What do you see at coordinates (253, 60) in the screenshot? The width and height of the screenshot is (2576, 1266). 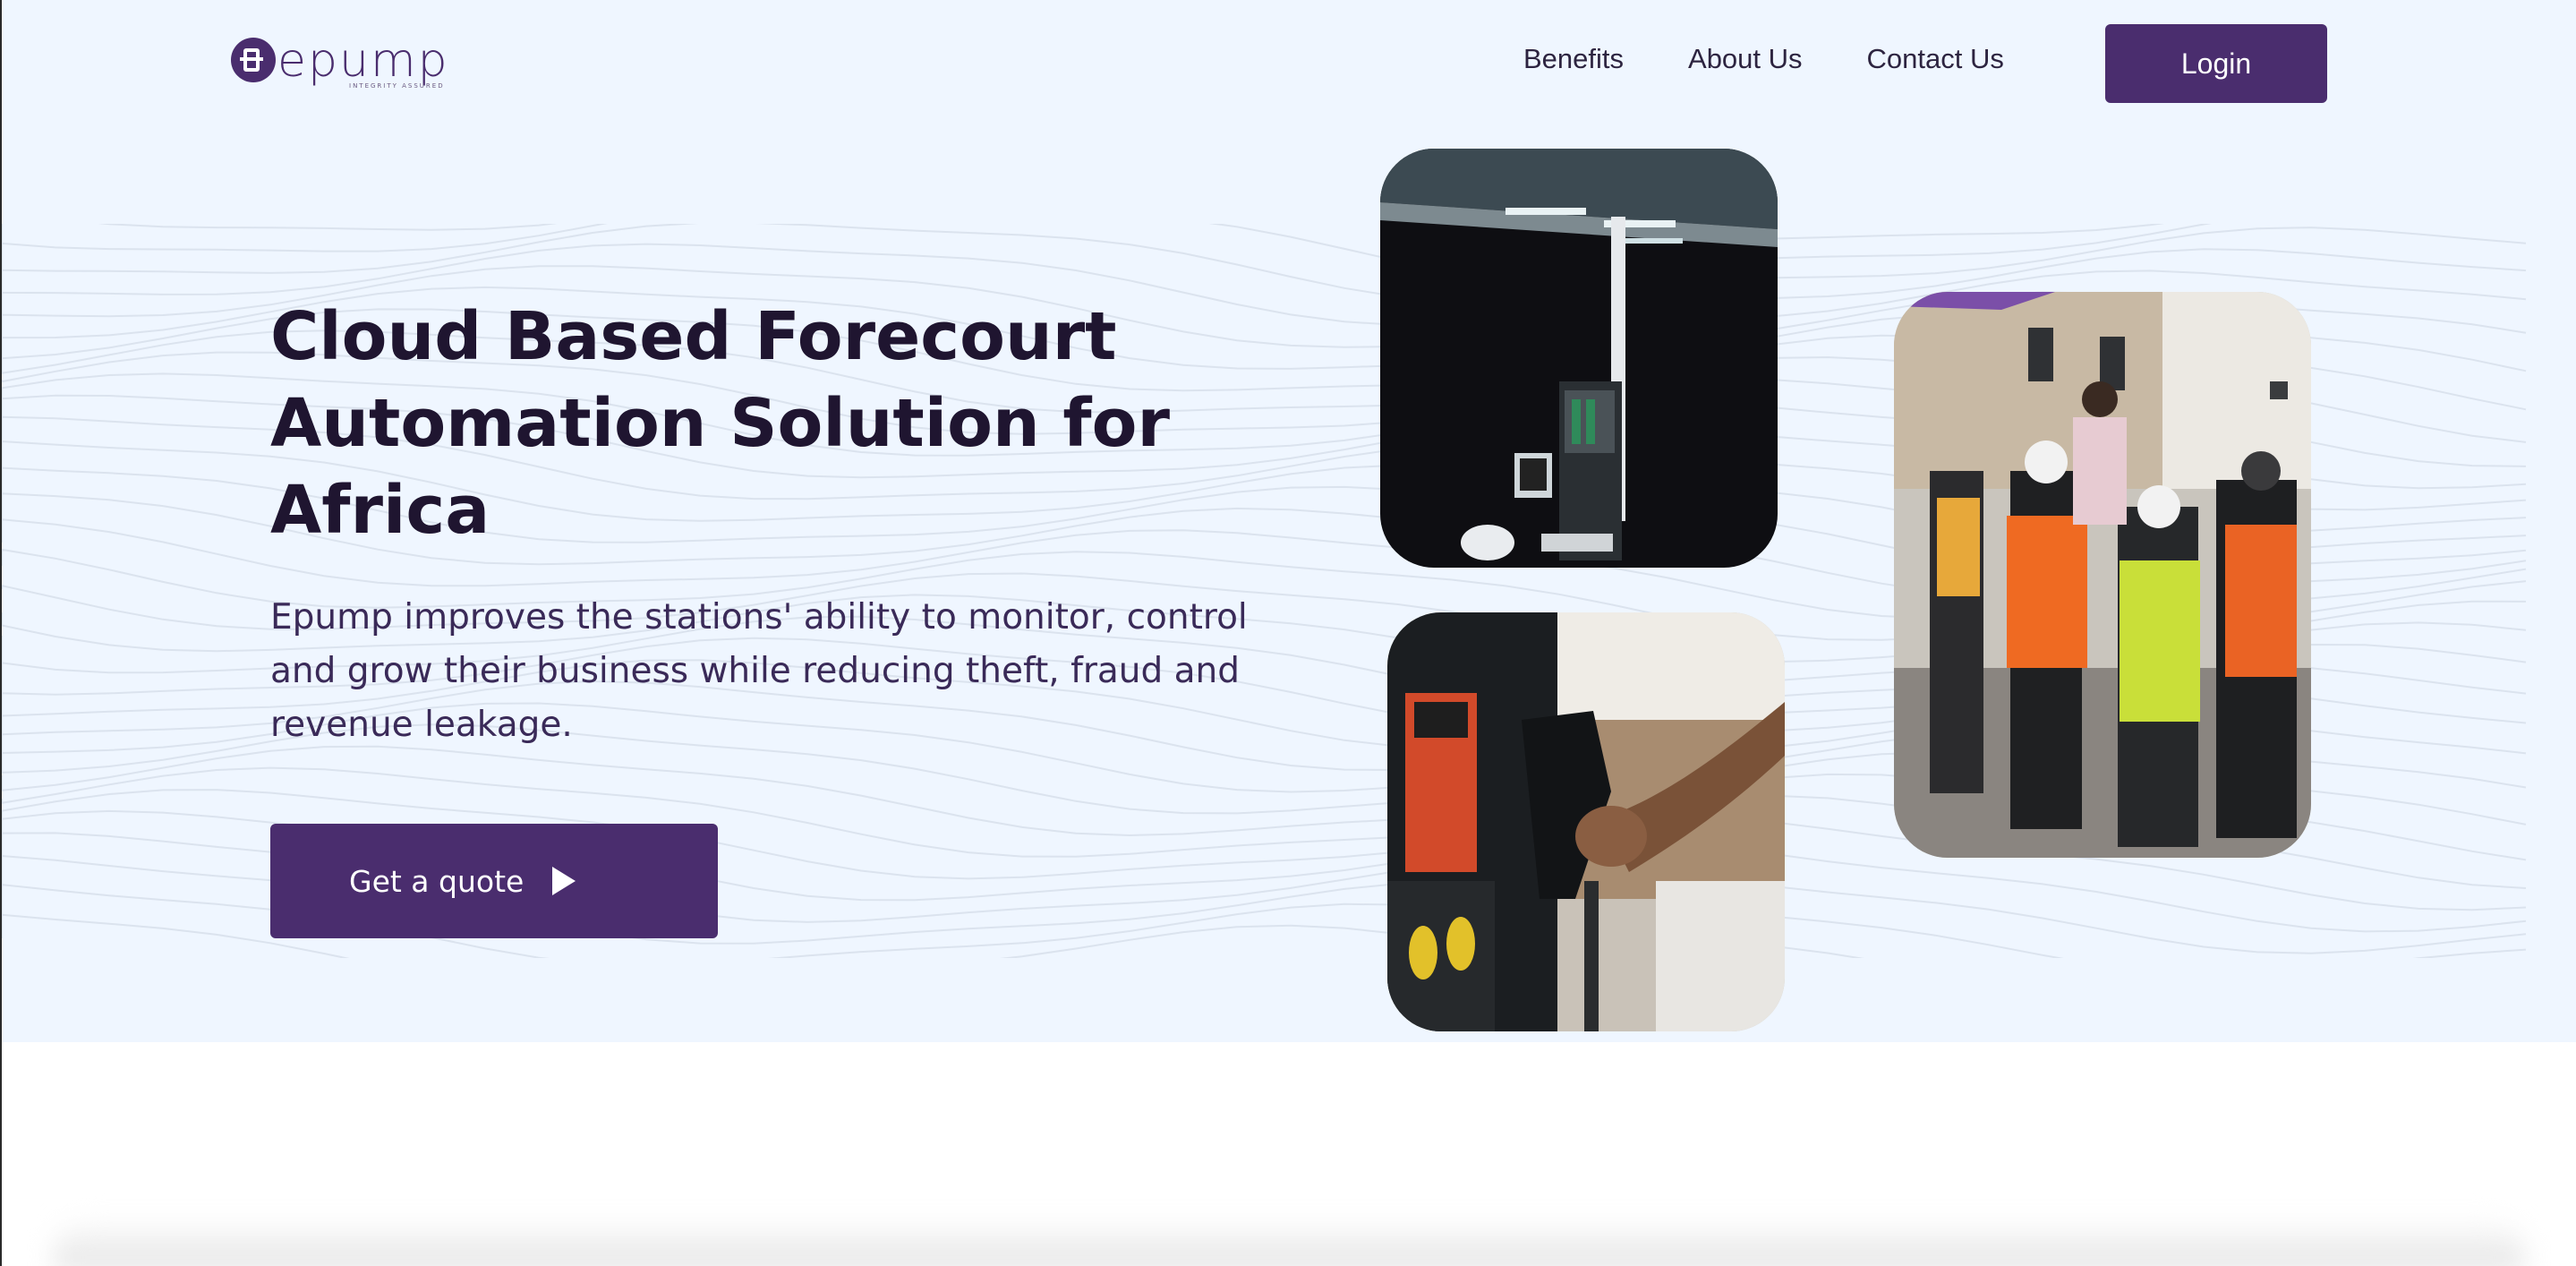 I see `fuel-pump-logo-icon` at bounding box center [253, 60].